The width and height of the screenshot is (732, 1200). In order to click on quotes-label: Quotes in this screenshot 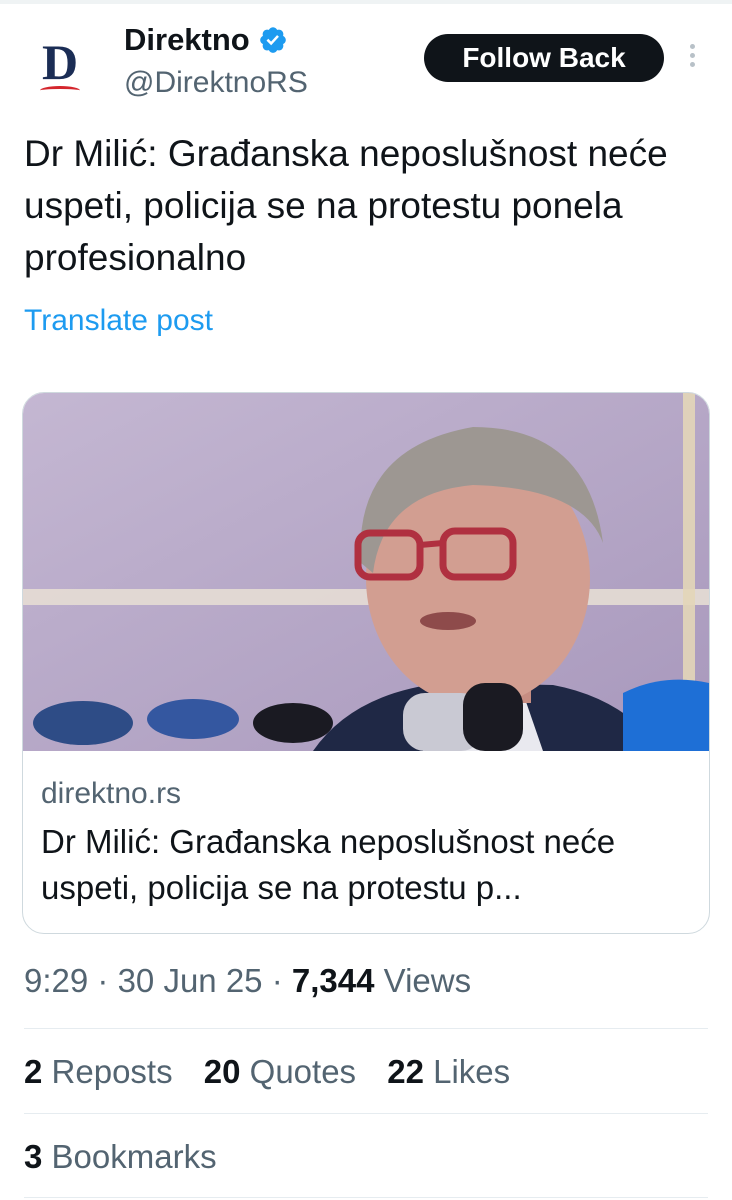, I will do `click(303, 1071)`.